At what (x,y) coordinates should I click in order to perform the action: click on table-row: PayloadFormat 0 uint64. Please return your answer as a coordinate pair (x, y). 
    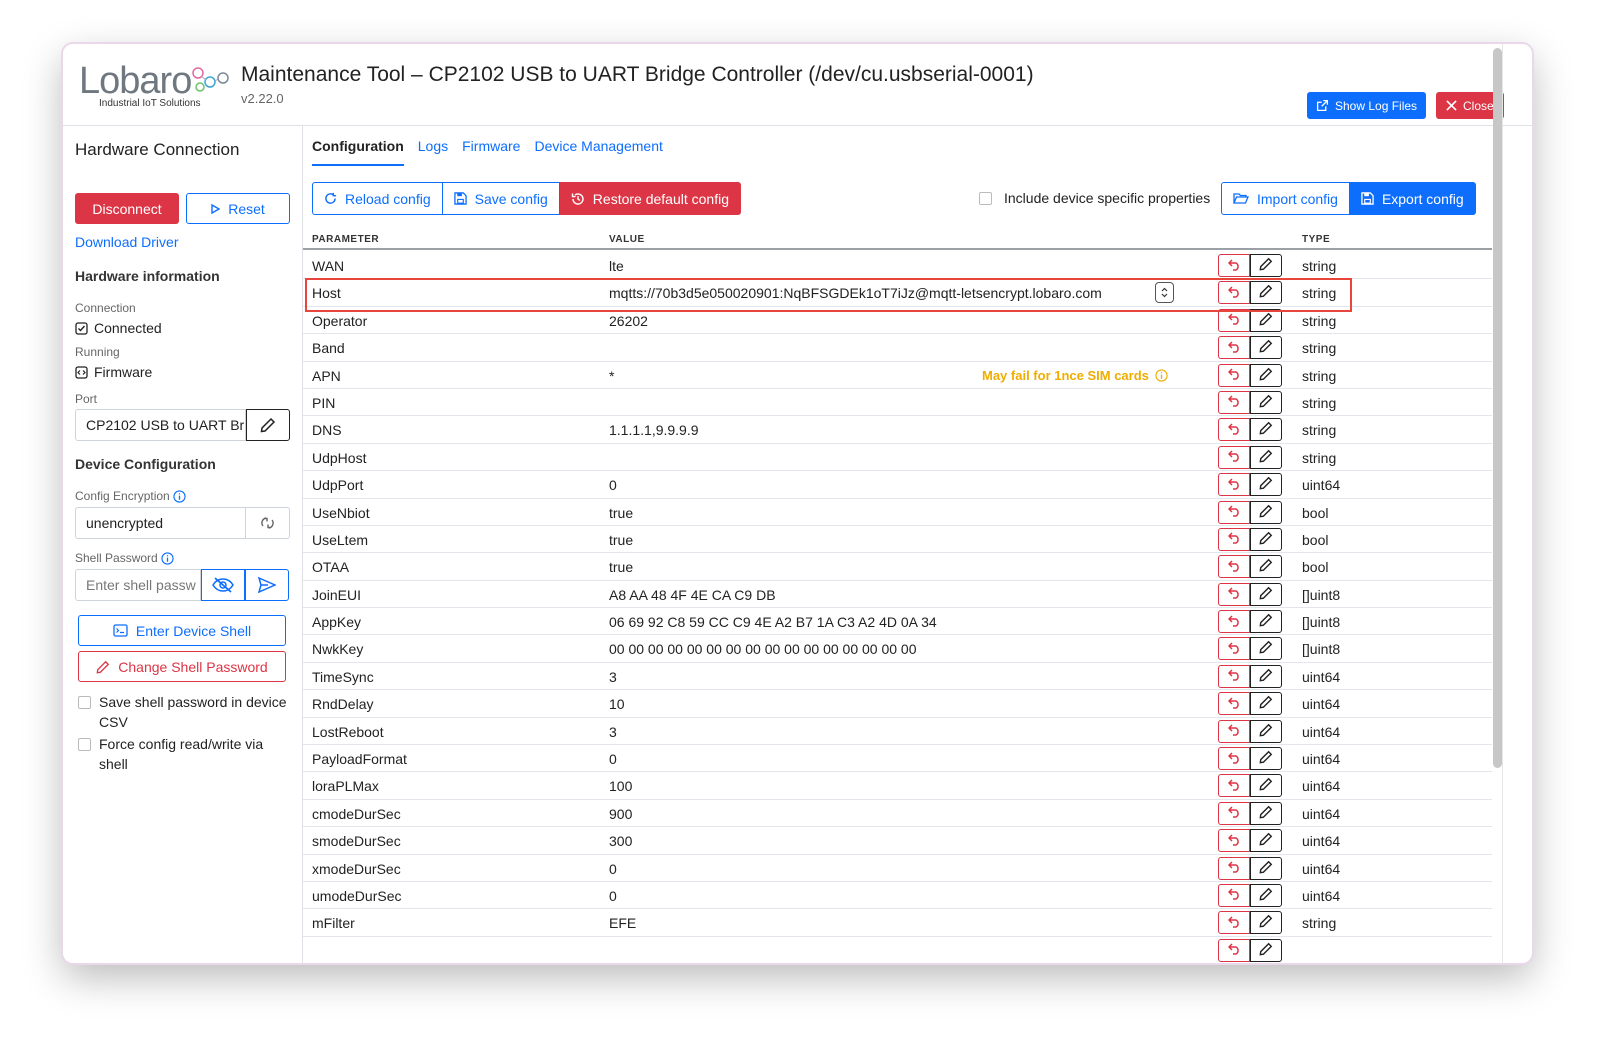
    Looking at the image, I should click on (897, 759).